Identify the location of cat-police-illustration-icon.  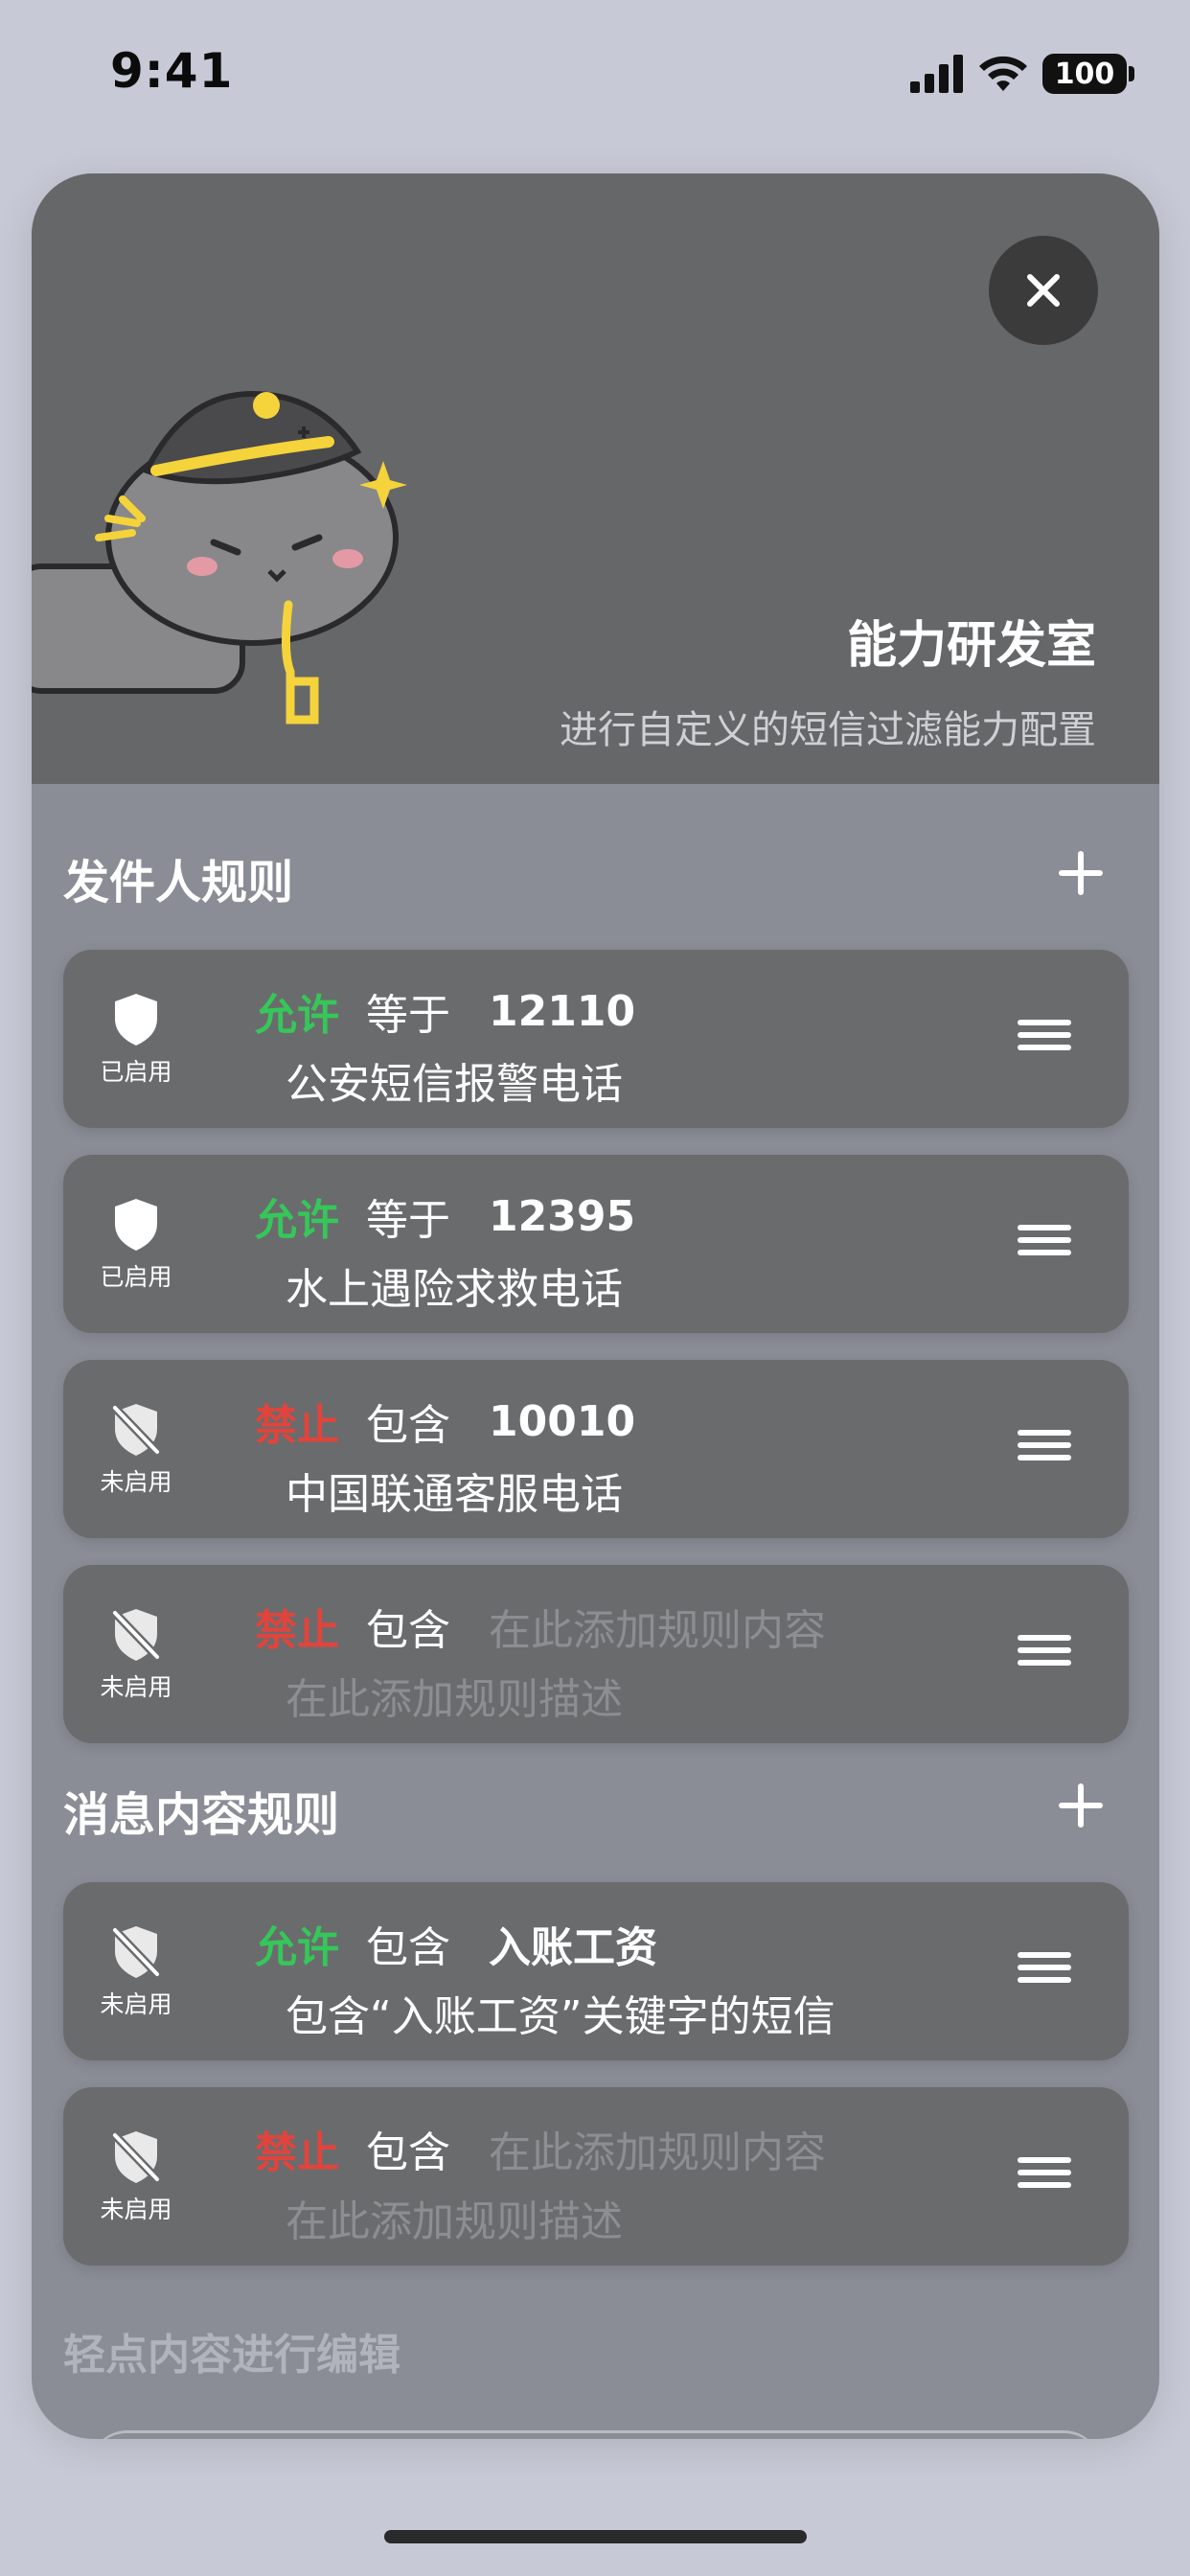
(220, 557).